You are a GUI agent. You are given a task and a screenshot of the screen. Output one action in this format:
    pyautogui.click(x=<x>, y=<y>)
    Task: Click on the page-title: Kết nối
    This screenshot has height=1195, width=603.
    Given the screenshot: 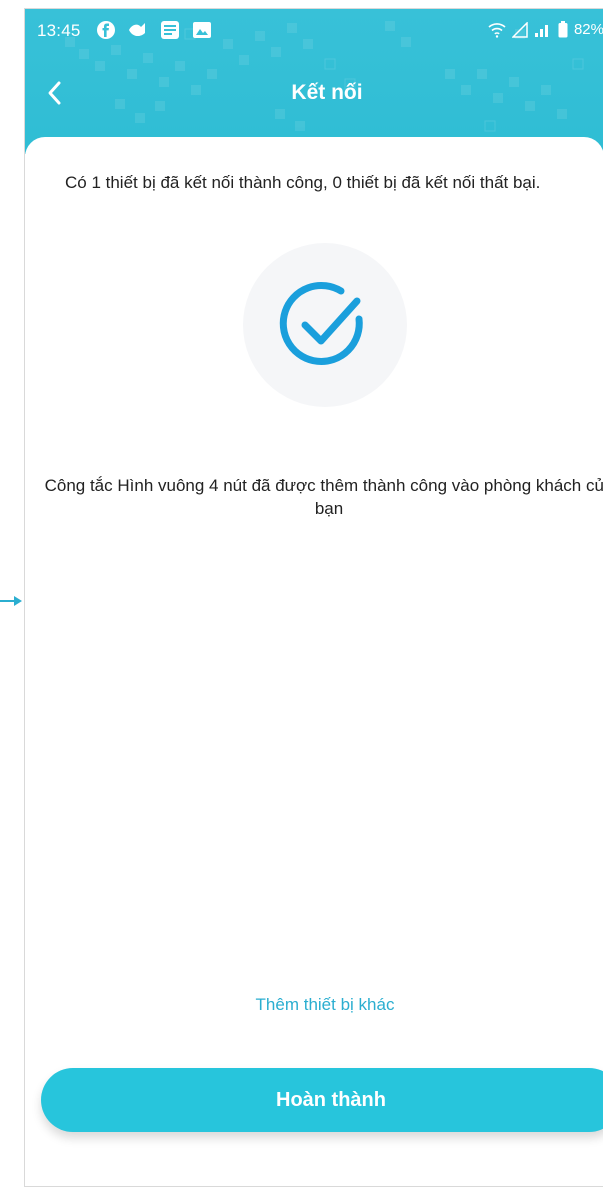 What is the action you would take?
    pyautogui.click(x=327, y=92)
    